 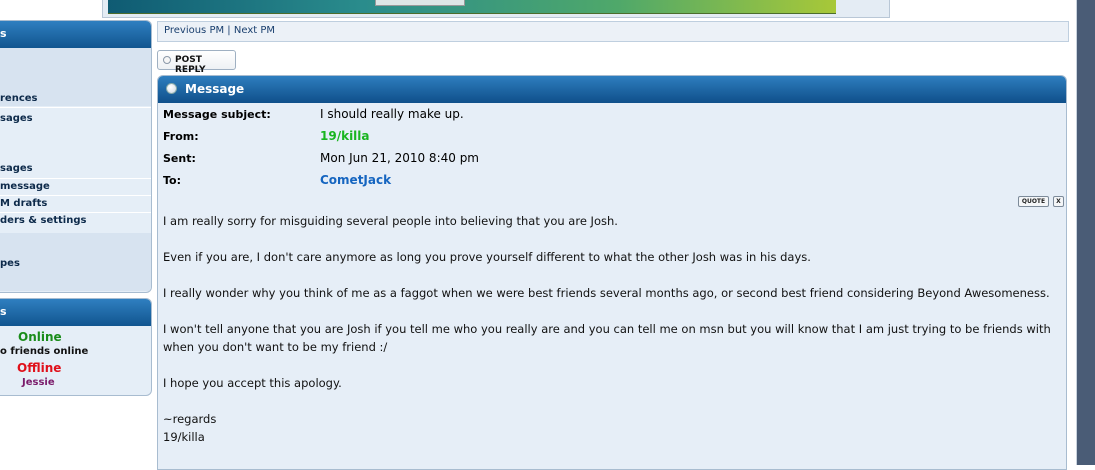 I want to click on post-reply-button: POST REPLY, so click(x=196, y=62).